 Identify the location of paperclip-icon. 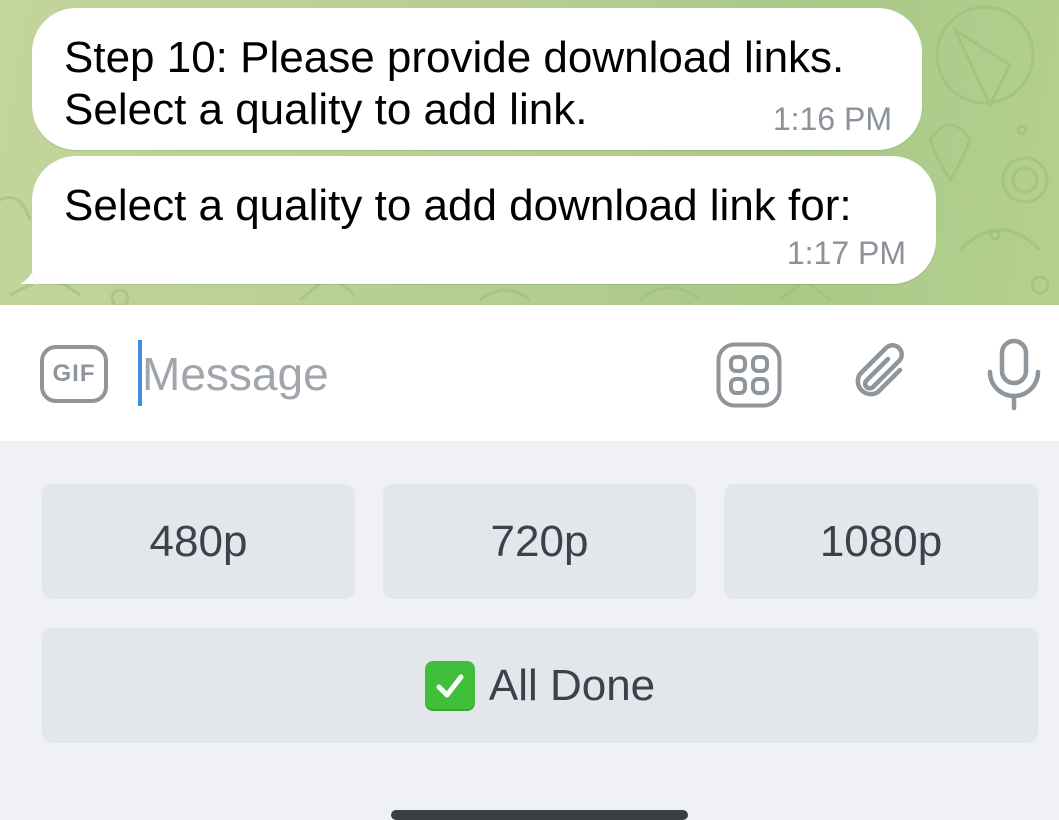
(883, 375).